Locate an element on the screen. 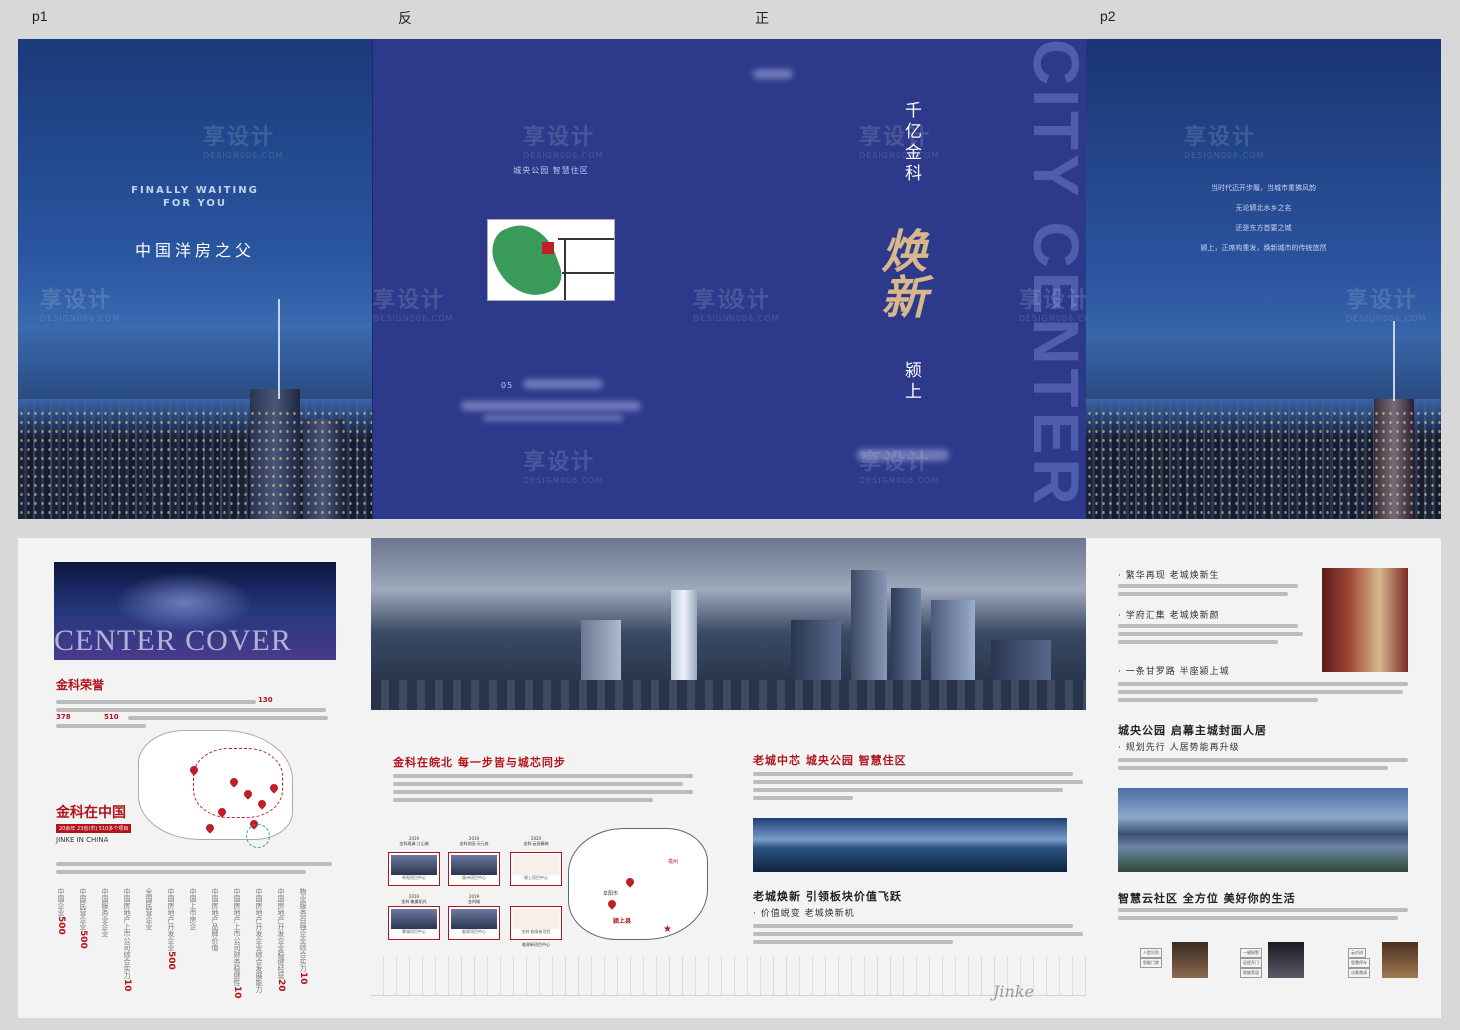  project-thumbnail: 金科·临泉新项目 is located at coordinates (536, 923).